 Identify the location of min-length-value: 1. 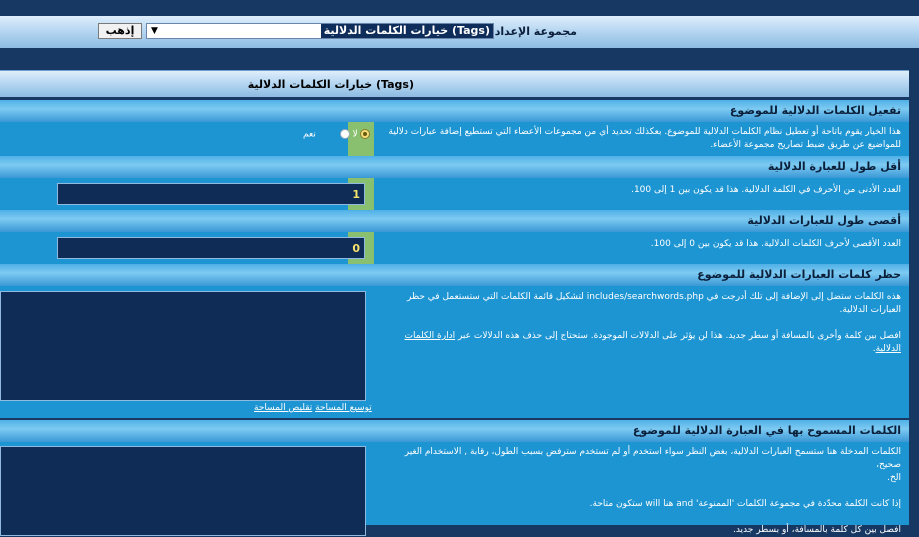
(356, 194).